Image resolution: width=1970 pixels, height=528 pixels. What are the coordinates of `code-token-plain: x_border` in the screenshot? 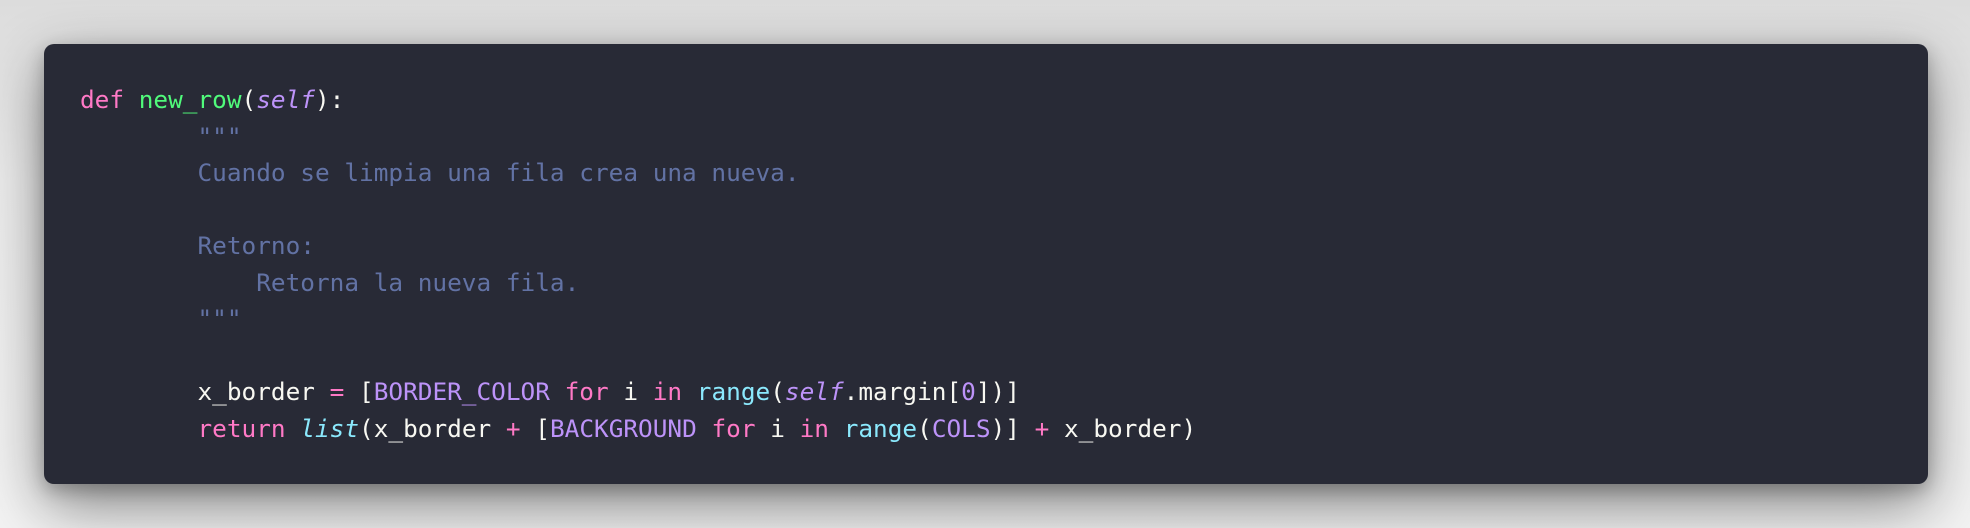 It's located at (205, 391).